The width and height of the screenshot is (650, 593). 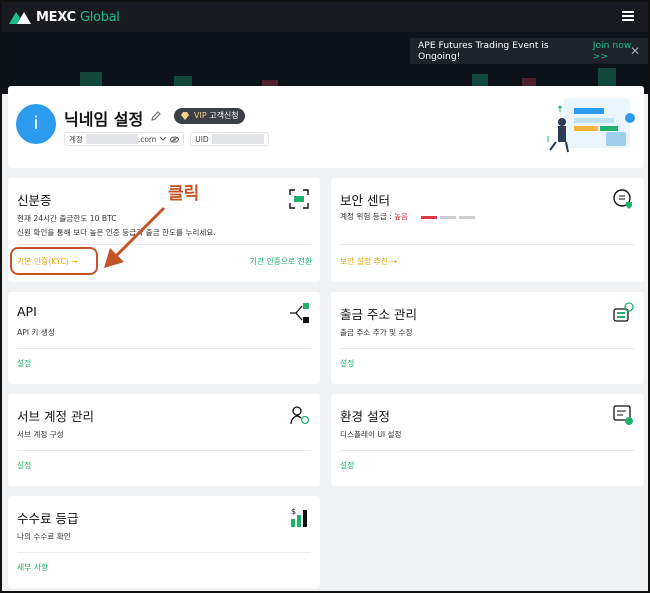 I want to click on preferences-card: 환경 설정 디스플레이 UI 설정 설정, so click(x=487, y=440).